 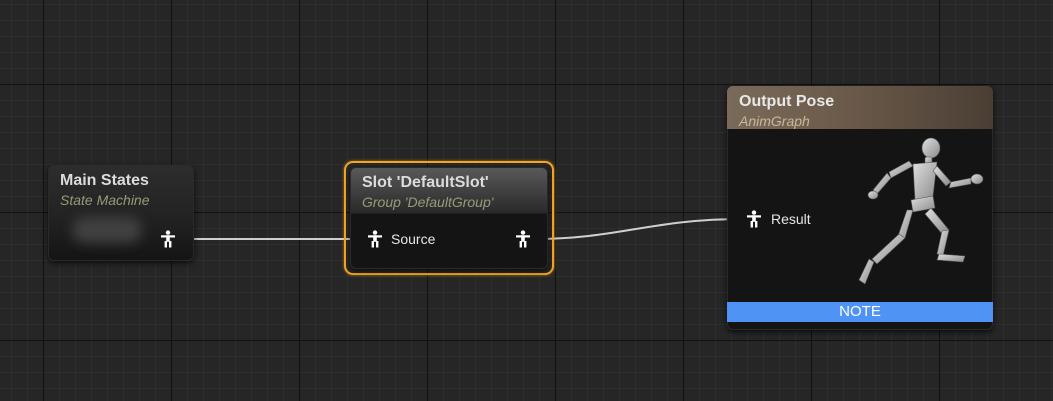 I want to click on node-title: Output Pose, so click(x=787, y=101).